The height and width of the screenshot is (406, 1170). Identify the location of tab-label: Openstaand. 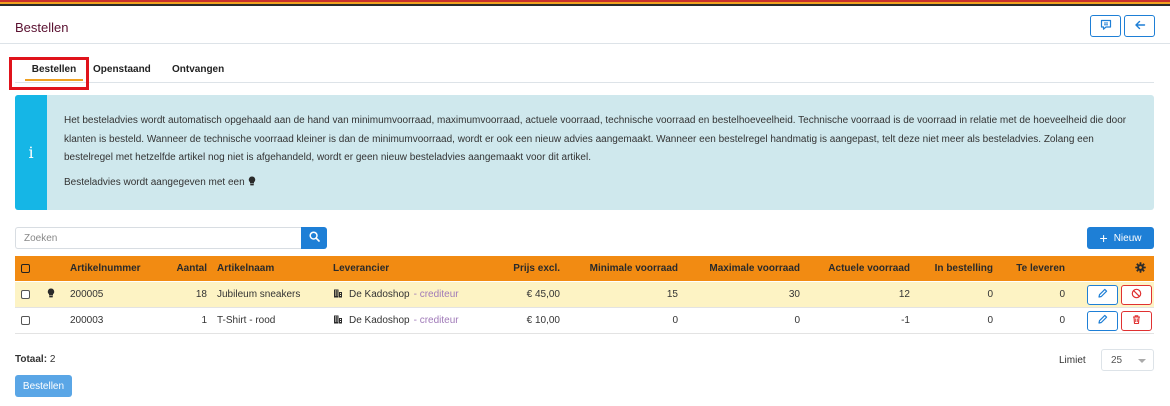
(122, 69).